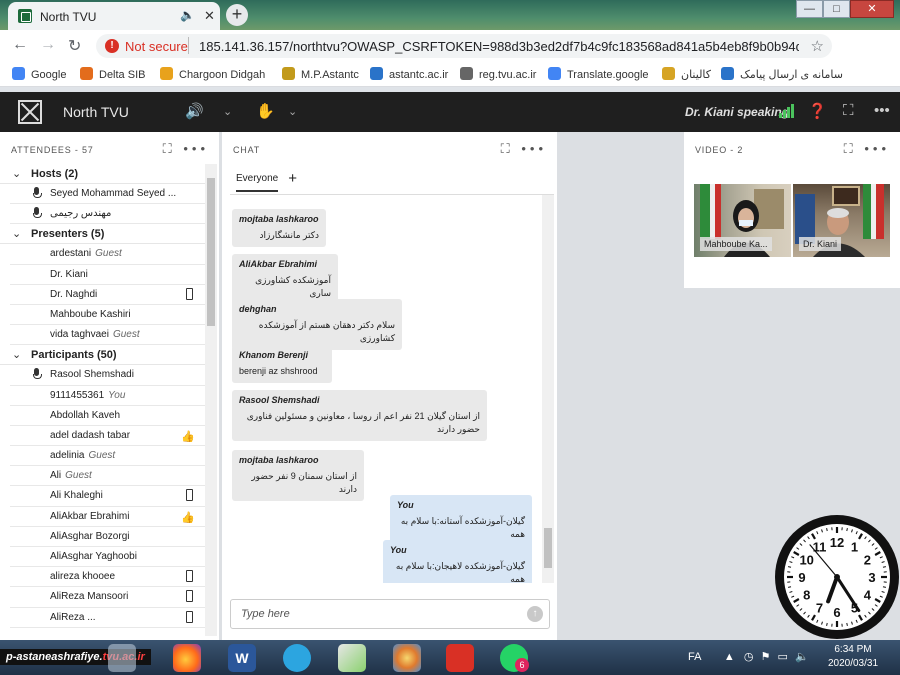  I want to click on network-icon: ▭, so click(782, 657).